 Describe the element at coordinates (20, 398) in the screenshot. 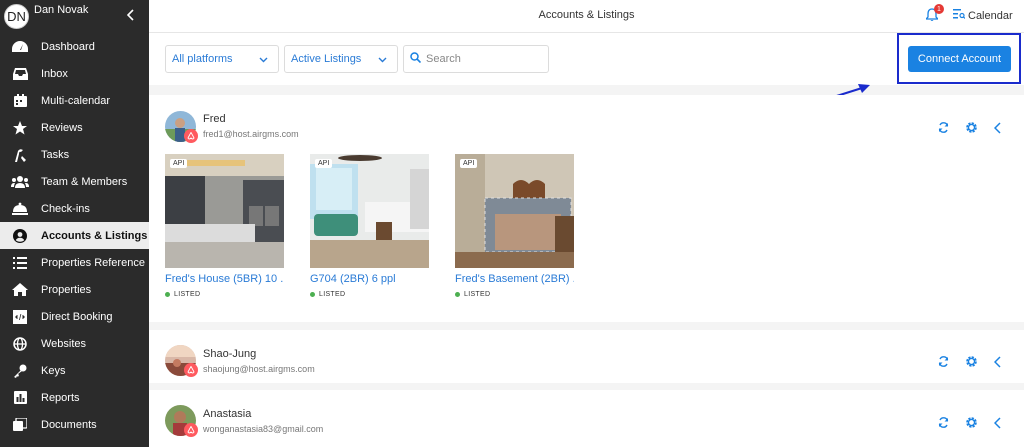

I see `reports-icon` at that location.